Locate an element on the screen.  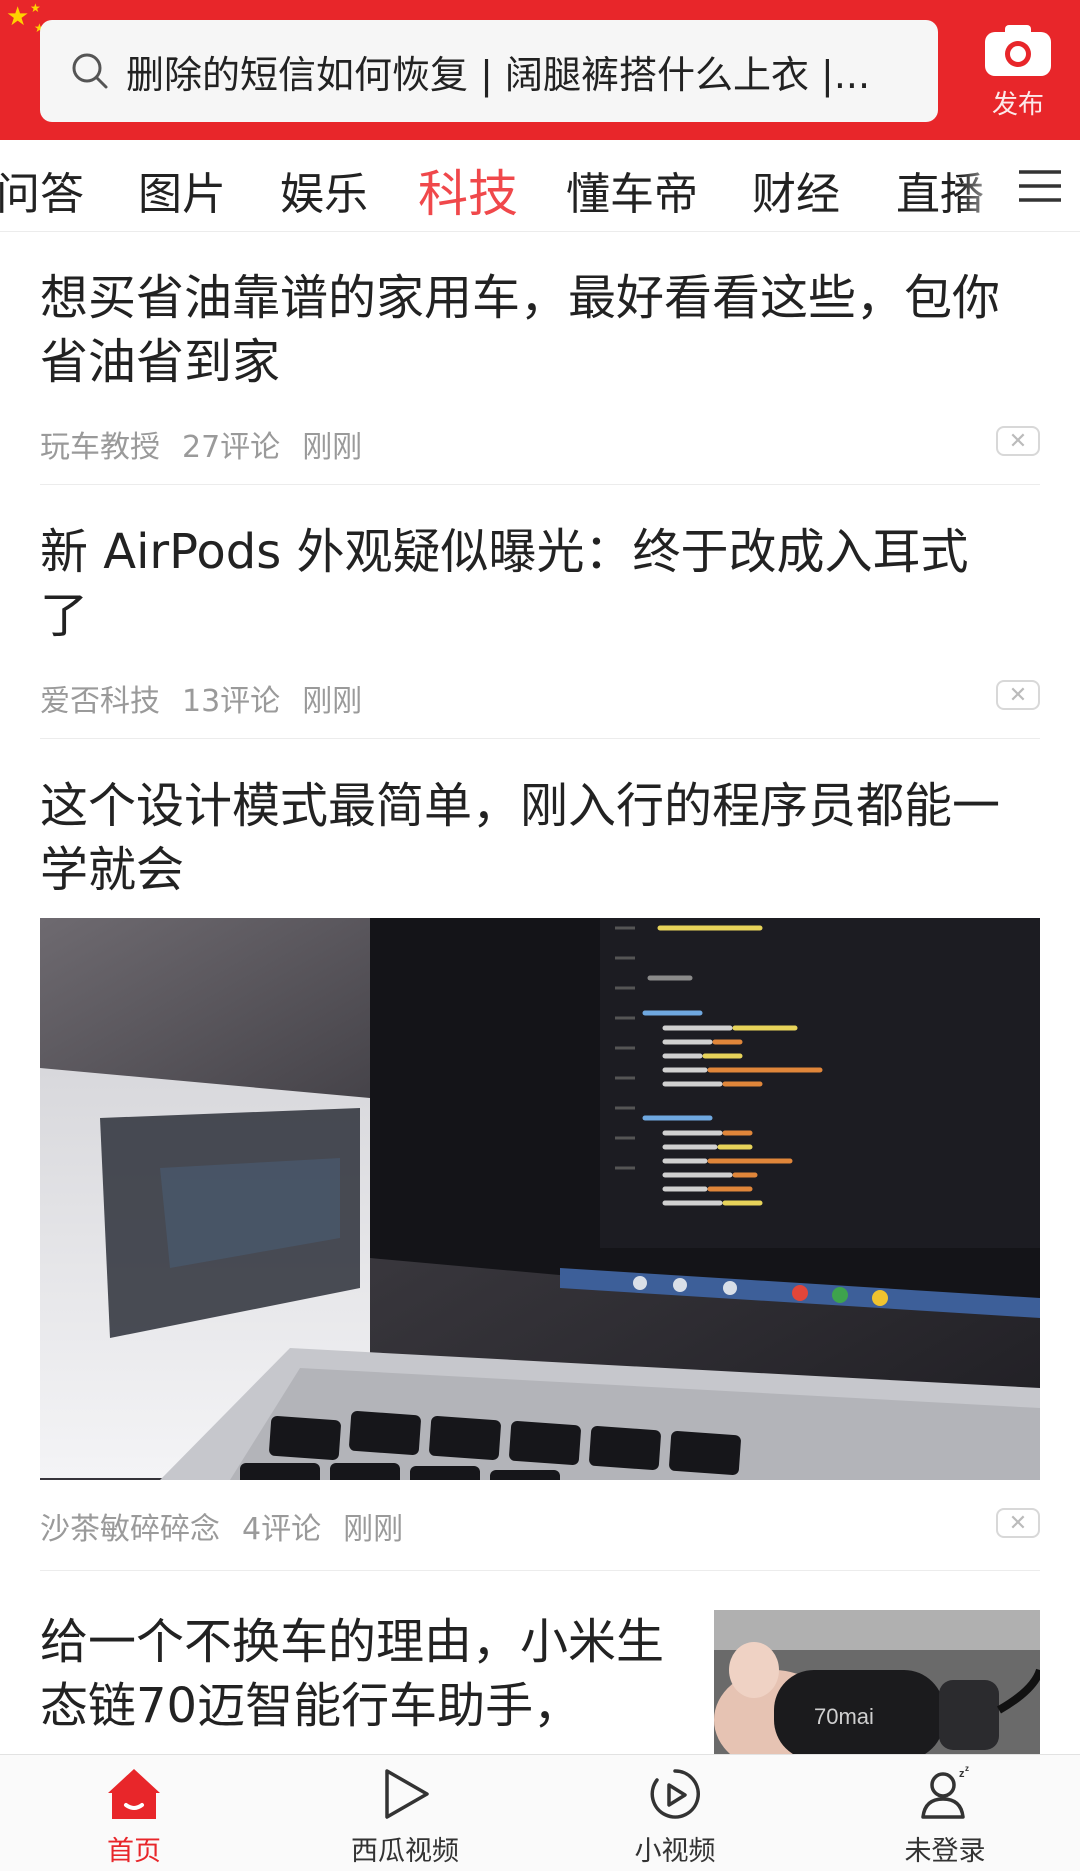
article-comments: 27评论 is located at coordinates (231, 447).